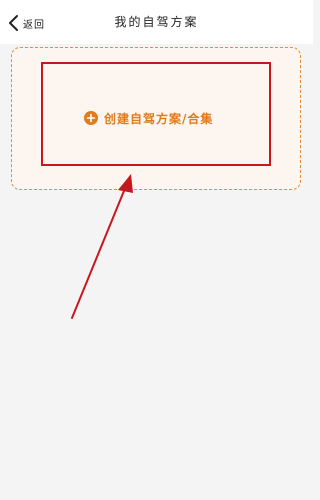 The width and height of the screenshot is (320, 500). I want to click on navigation-bar: 返回 我的自驾方案, so click(156, 22).